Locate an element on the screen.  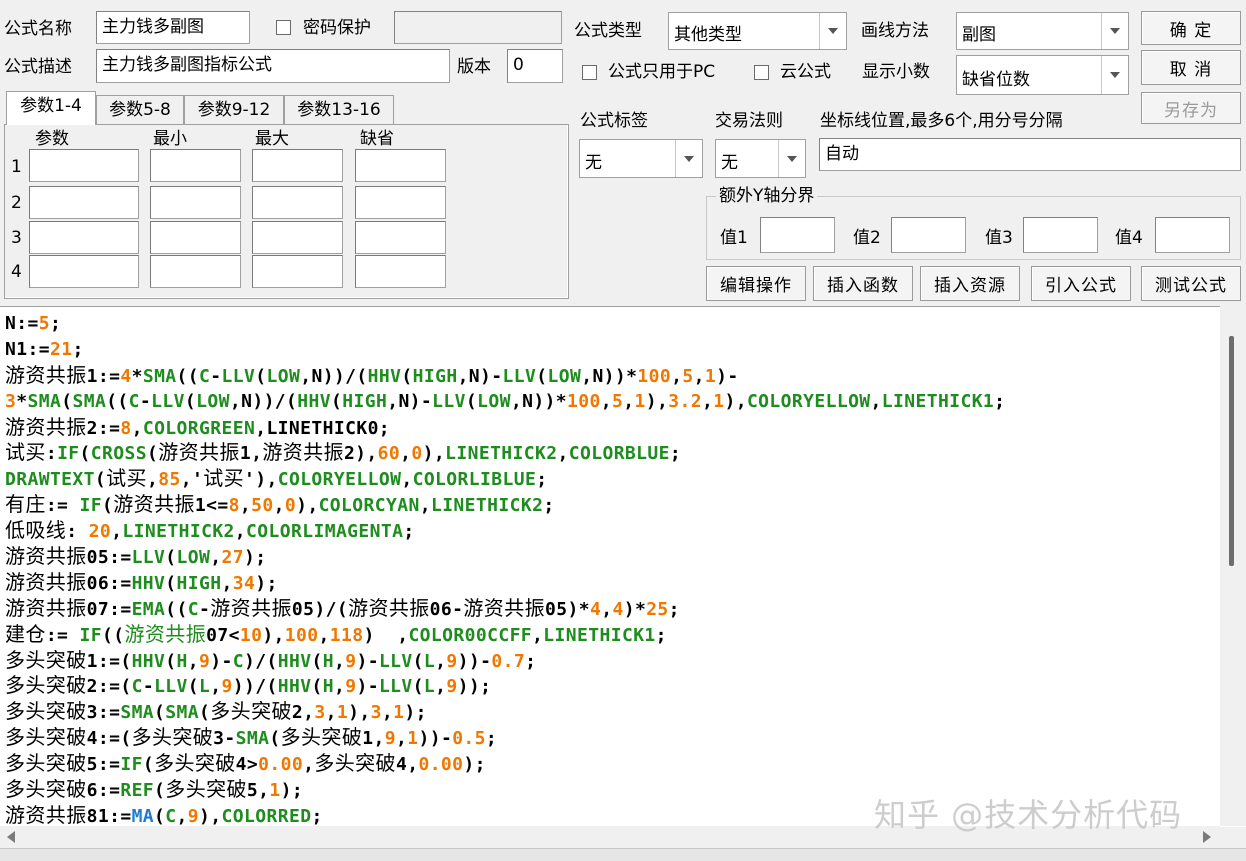
code-line: 多头突破5:=IF(多头突破4>0.00,多头突破4,0.00); is located at coordinates (505, 764).